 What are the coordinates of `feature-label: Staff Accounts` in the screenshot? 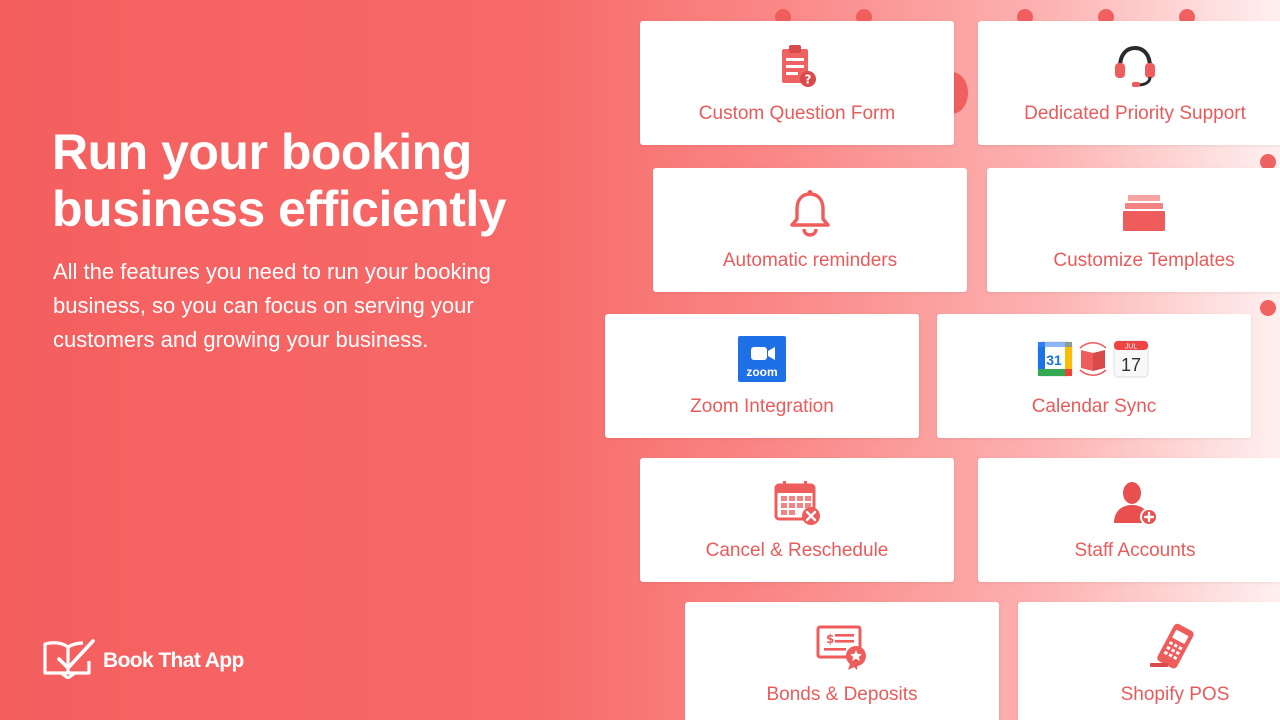 It's located at (1135, 550).